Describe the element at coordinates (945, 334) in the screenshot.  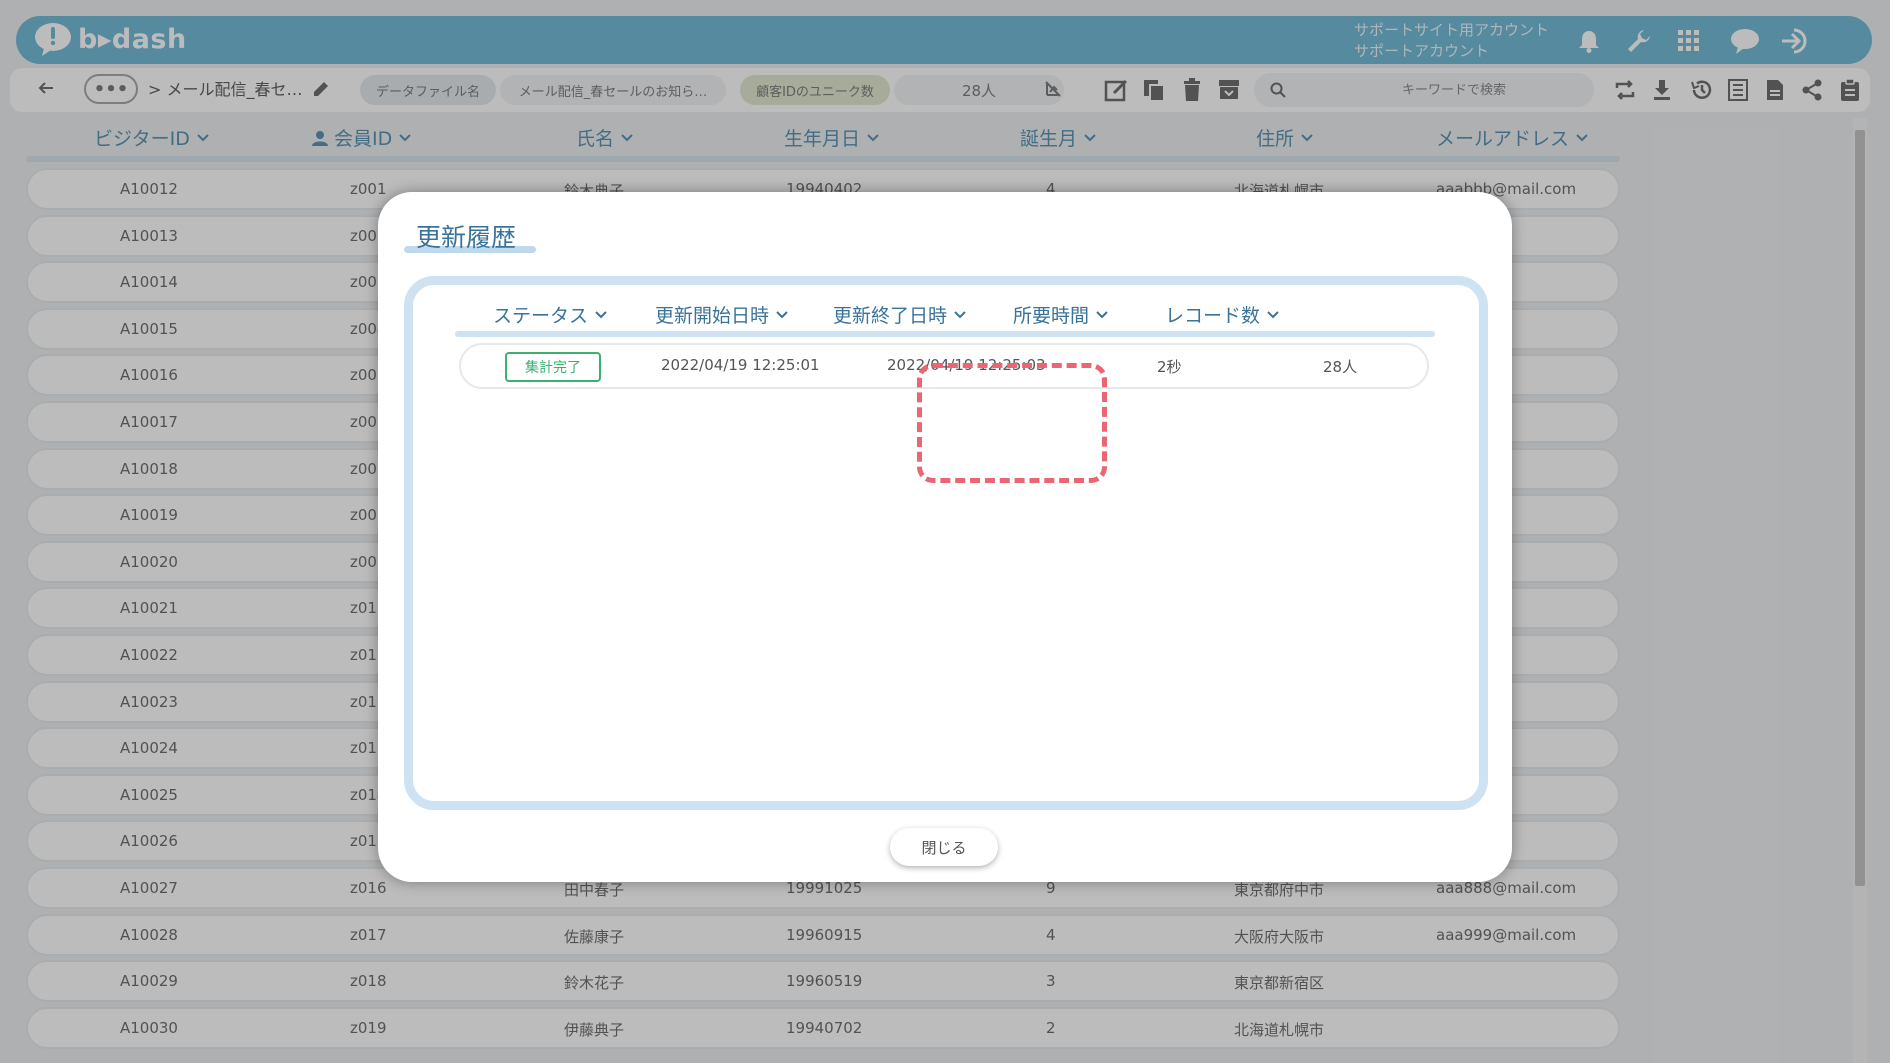
I see `history-header-divider` at that location.